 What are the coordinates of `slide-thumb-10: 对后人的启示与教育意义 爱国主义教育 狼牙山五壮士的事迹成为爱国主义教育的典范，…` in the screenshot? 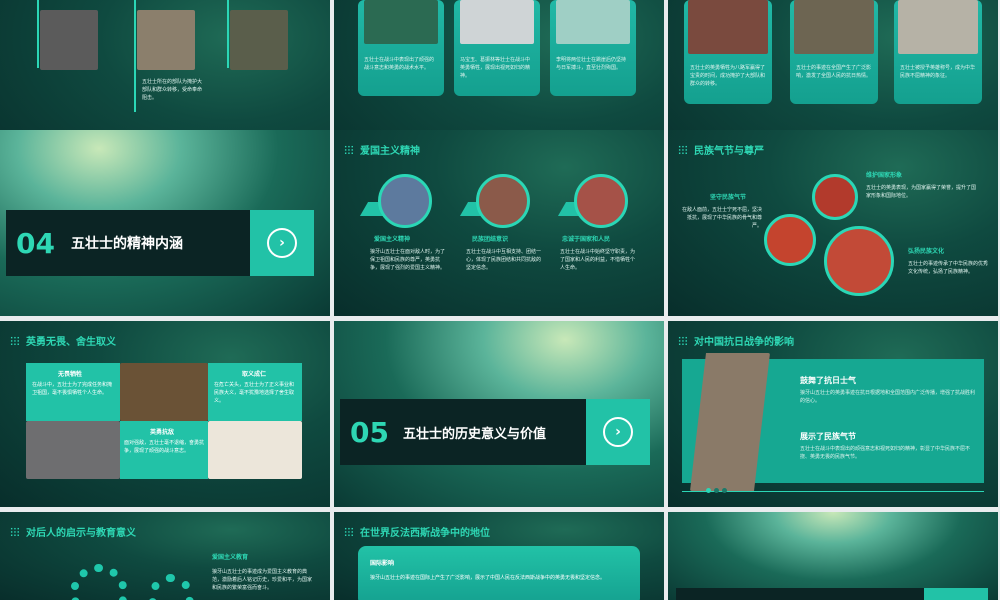 It's located at (165, 556).